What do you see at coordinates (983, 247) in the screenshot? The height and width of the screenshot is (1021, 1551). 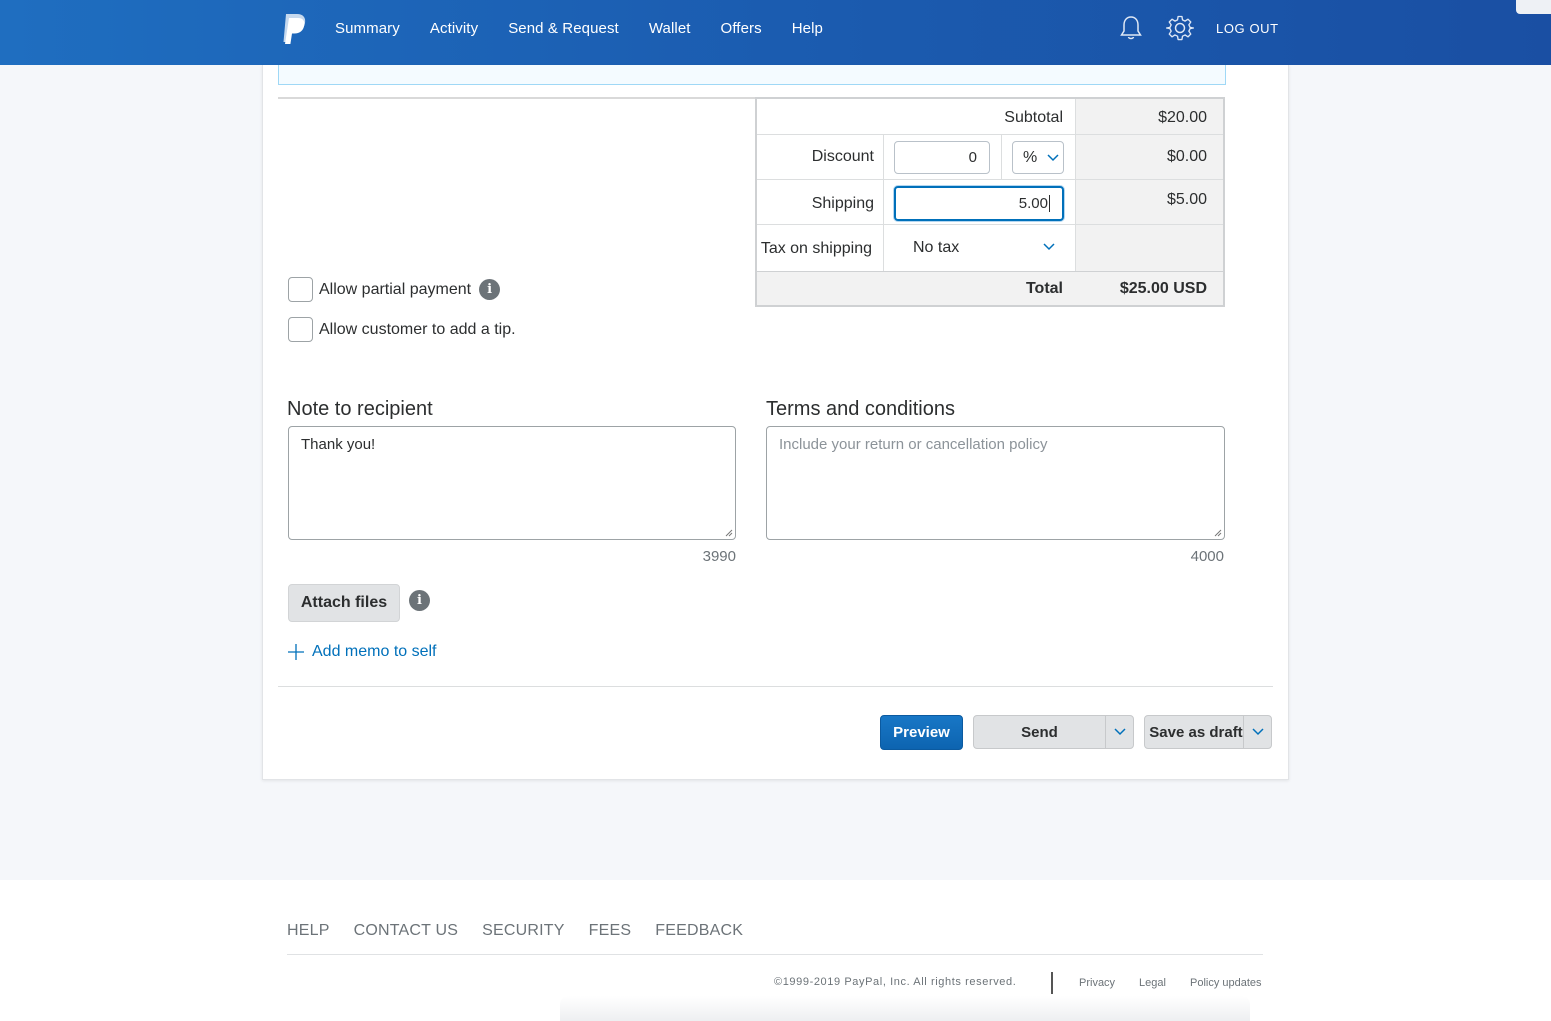 I see `tax-shipping-select: No tax` at bounding box center [983, 247].